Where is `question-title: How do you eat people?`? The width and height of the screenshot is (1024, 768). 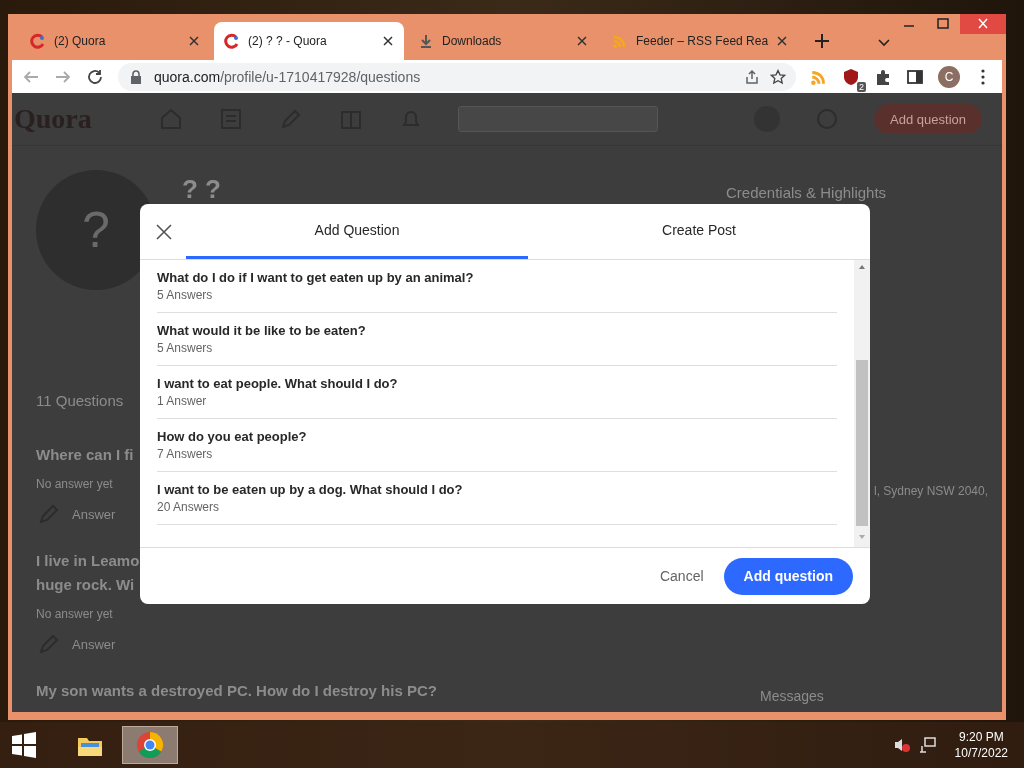
question-title: How do you eat people? is located at coordinates (232, 437).